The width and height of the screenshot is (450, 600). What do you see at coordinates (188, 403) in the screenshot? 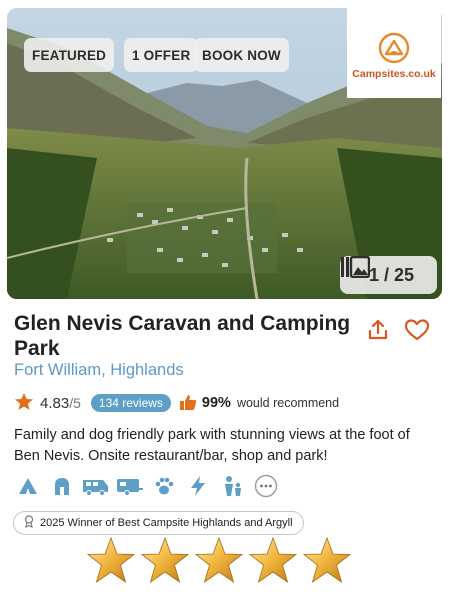
I see `thumbs-up-icon` at bounding box center [188, 403].